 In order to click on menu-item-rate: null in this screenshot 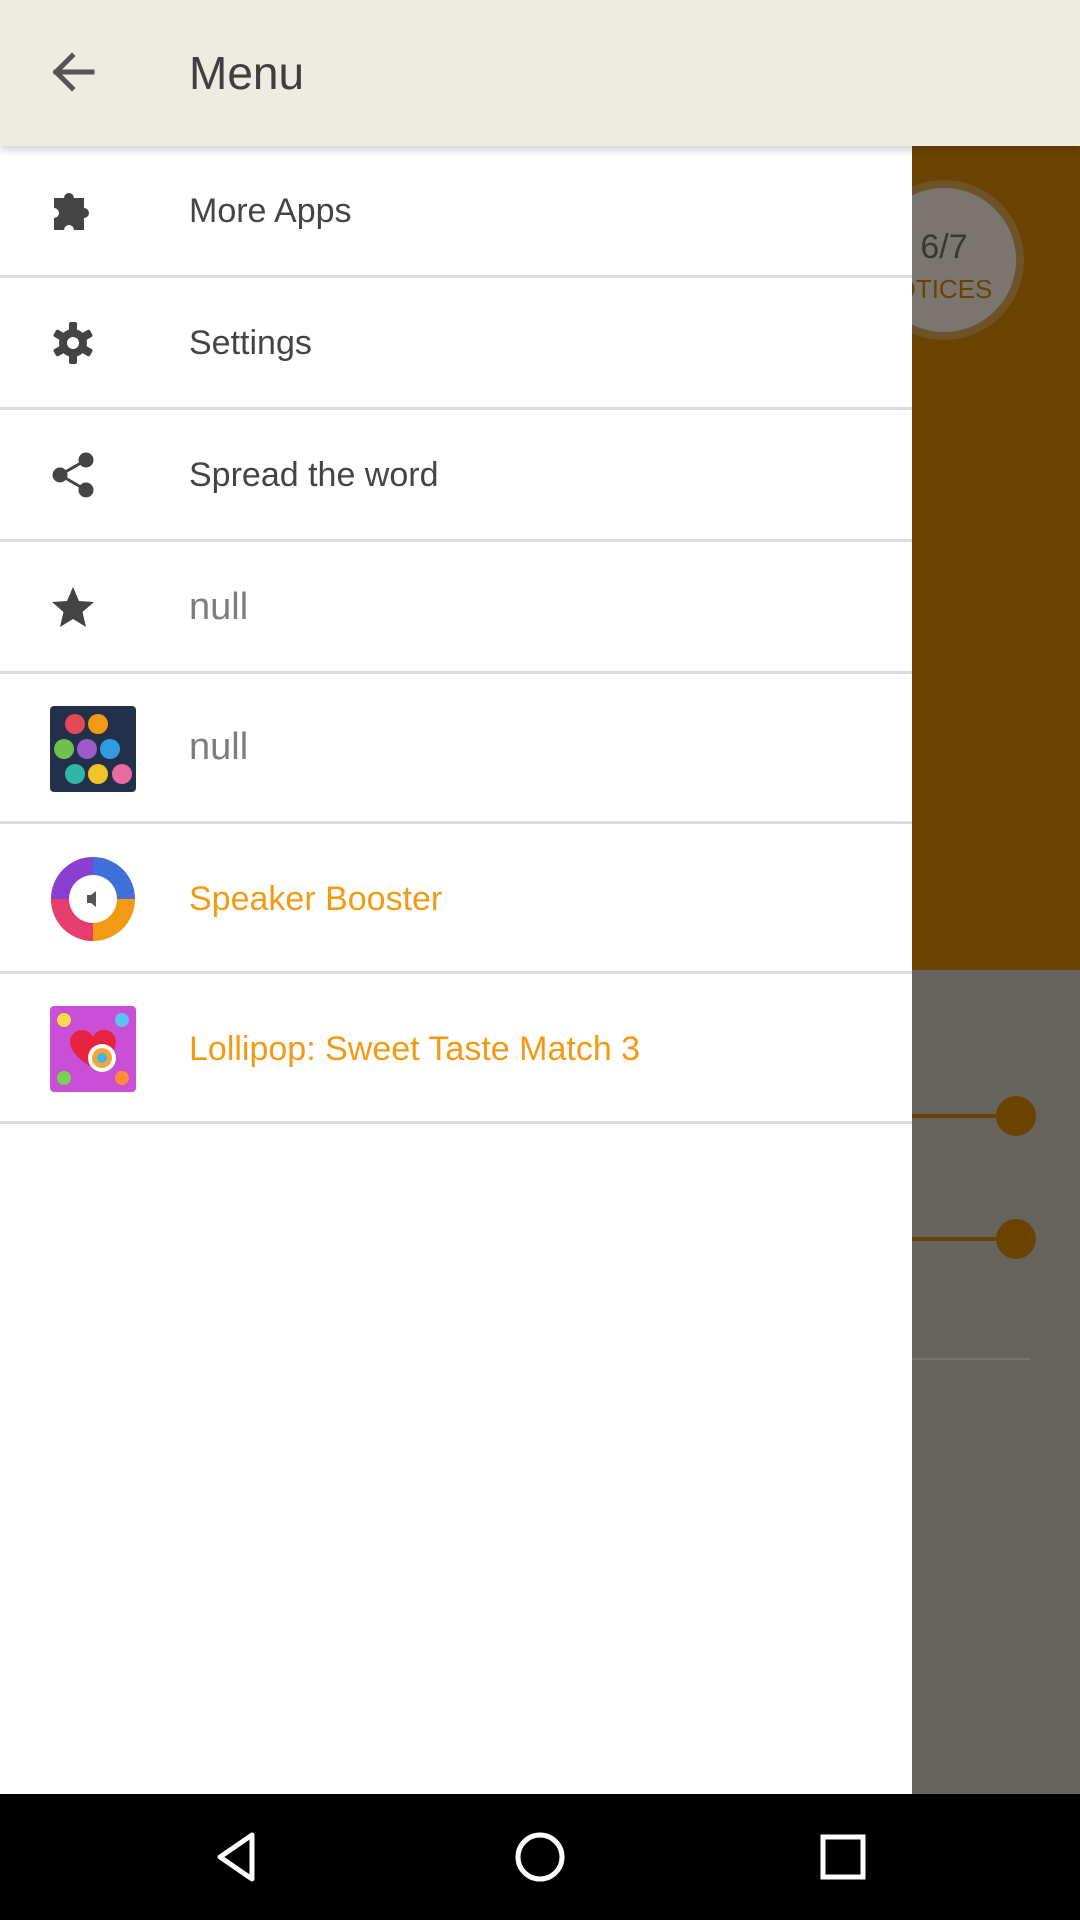, I will do `click(456, 608)`.